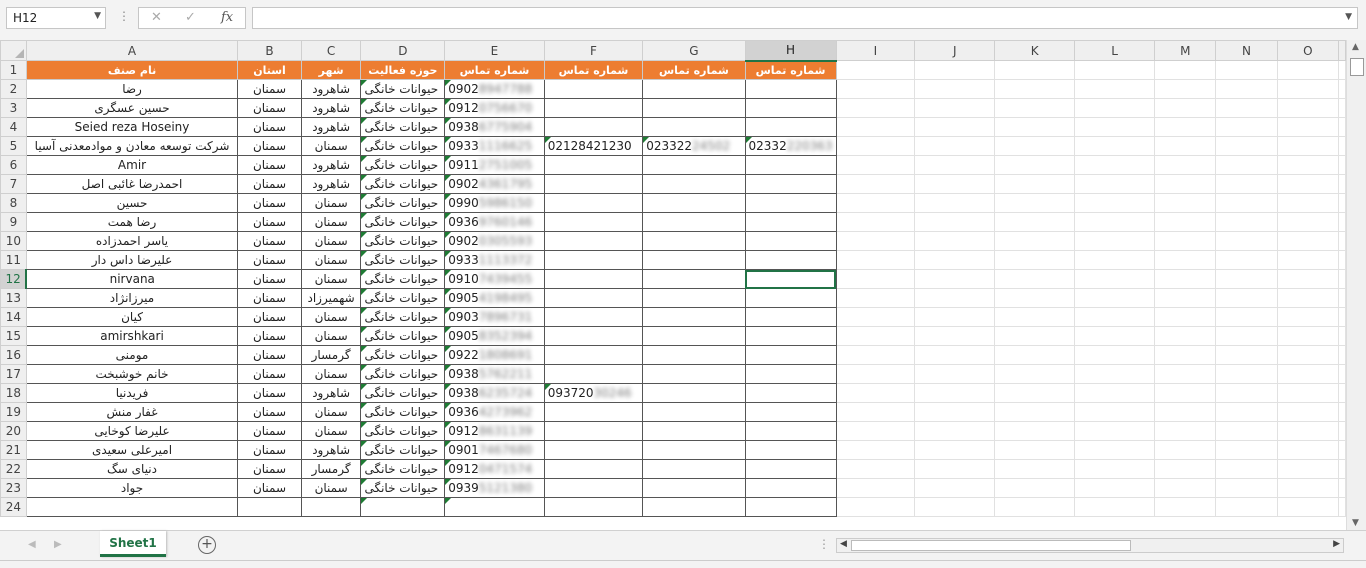 The height and width of the screenshot is (568, 1366). What do you see at coordinates (132, 241) in the screenshot?
I see `name-cell: یاسر احمدزاده` at bounding box center [132, 241].